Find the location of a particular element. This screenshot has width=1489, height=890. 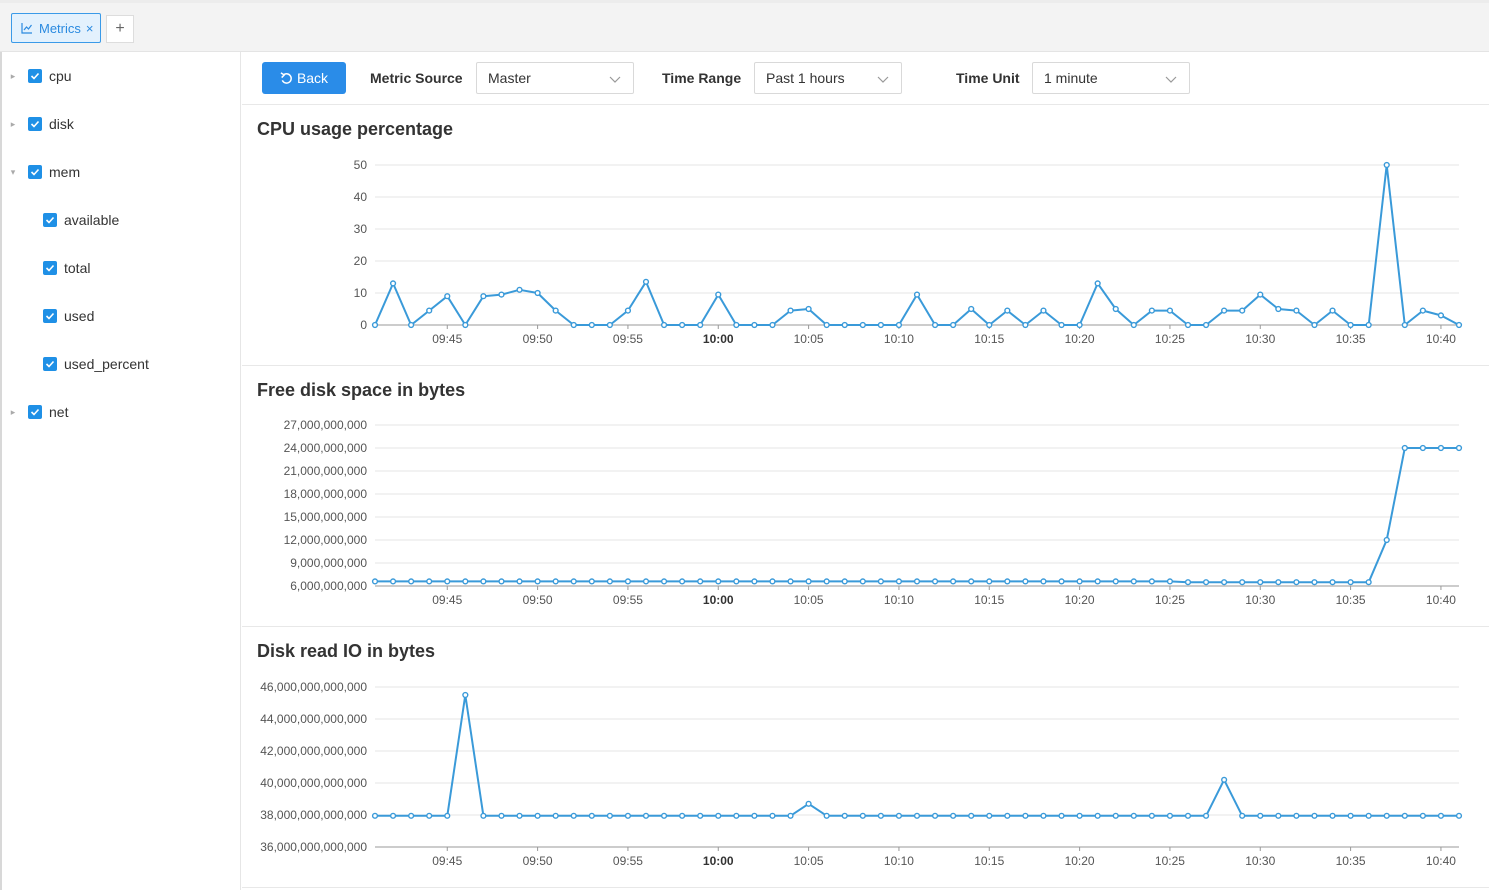

data-point: 09:44 4.5 is located at coordinates (429, 310).